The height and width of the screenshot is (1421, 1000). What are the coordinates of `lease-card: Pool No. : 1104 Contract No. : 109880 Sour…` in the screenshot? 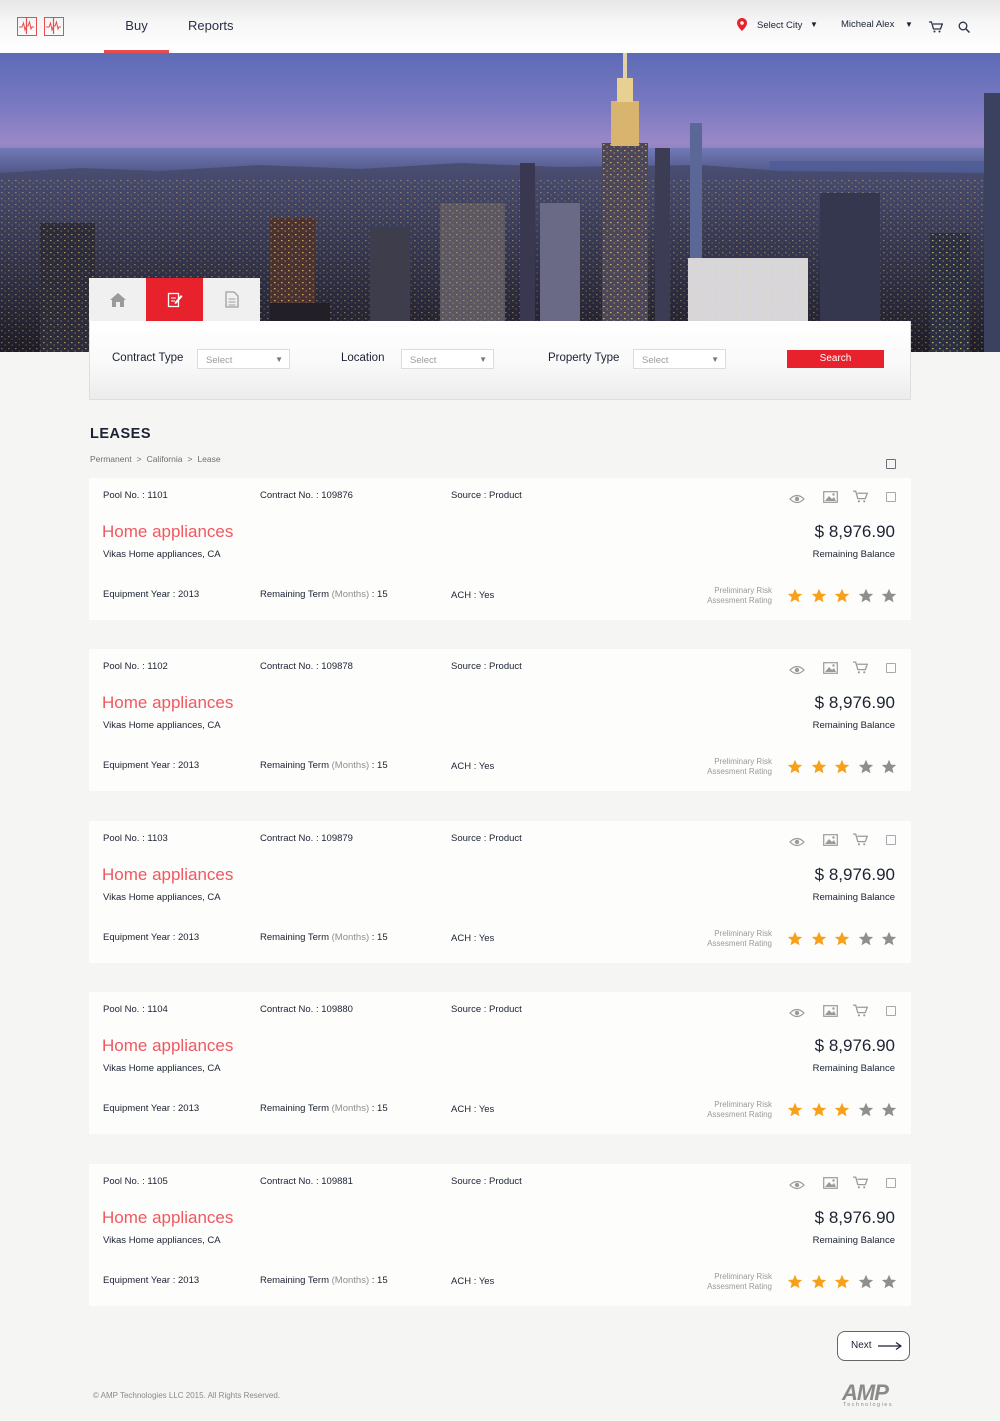 It's located at (500, 1063).